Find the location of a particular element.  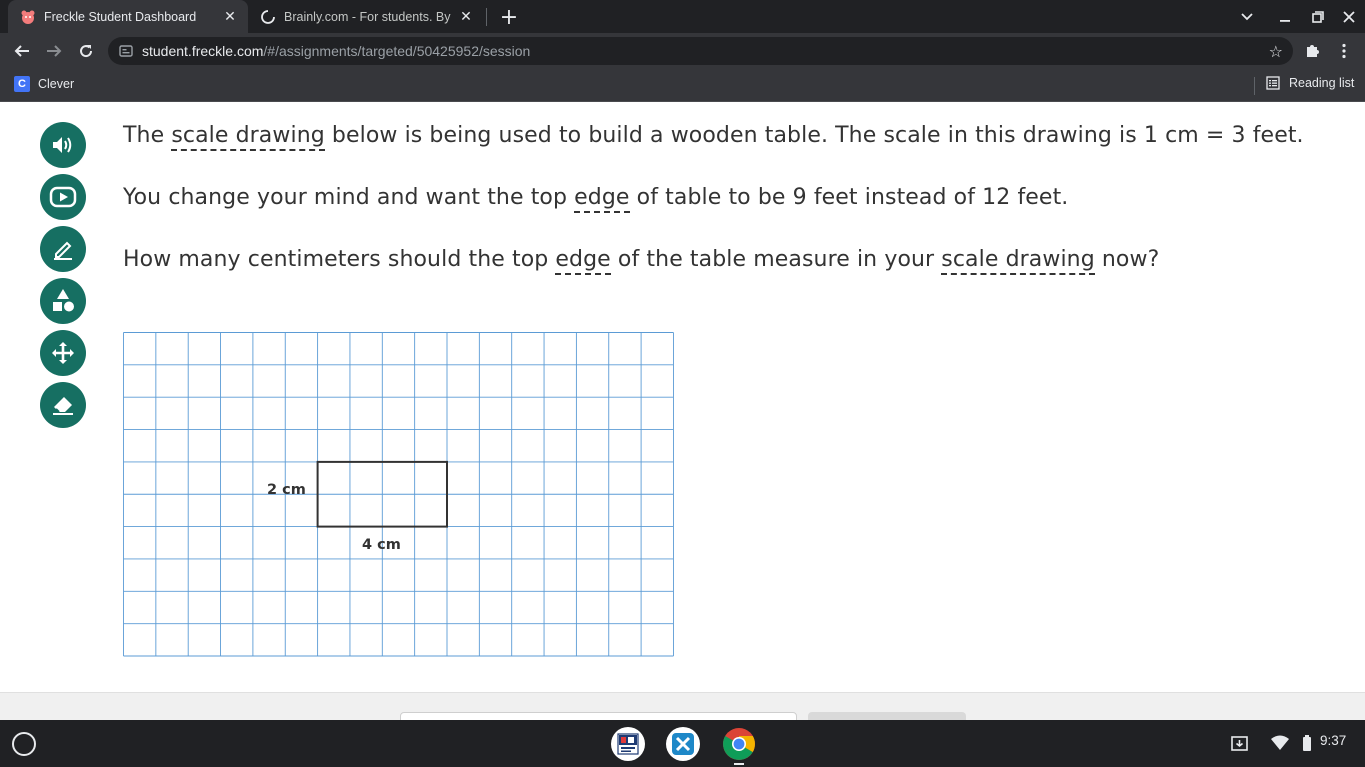

battery-icon is located at coordinates (1307, 744).